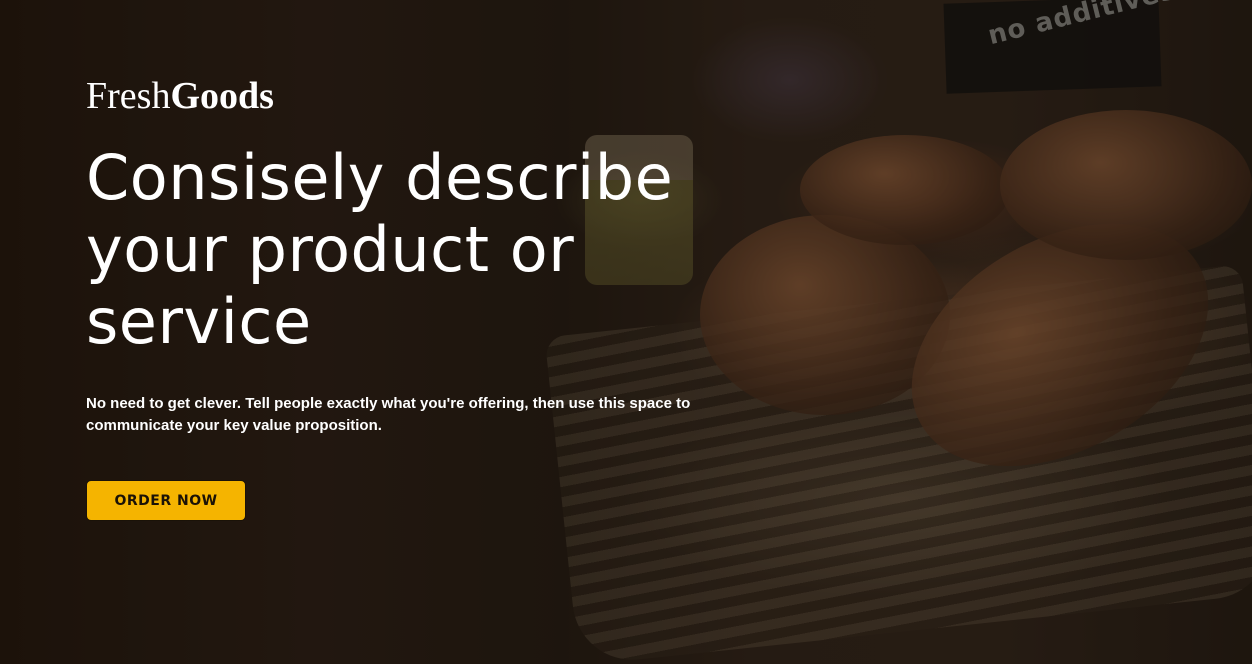 This screenshot has height=664, width=1252. I want to click on brand-logo: FreshGoods, so click(180, 96).